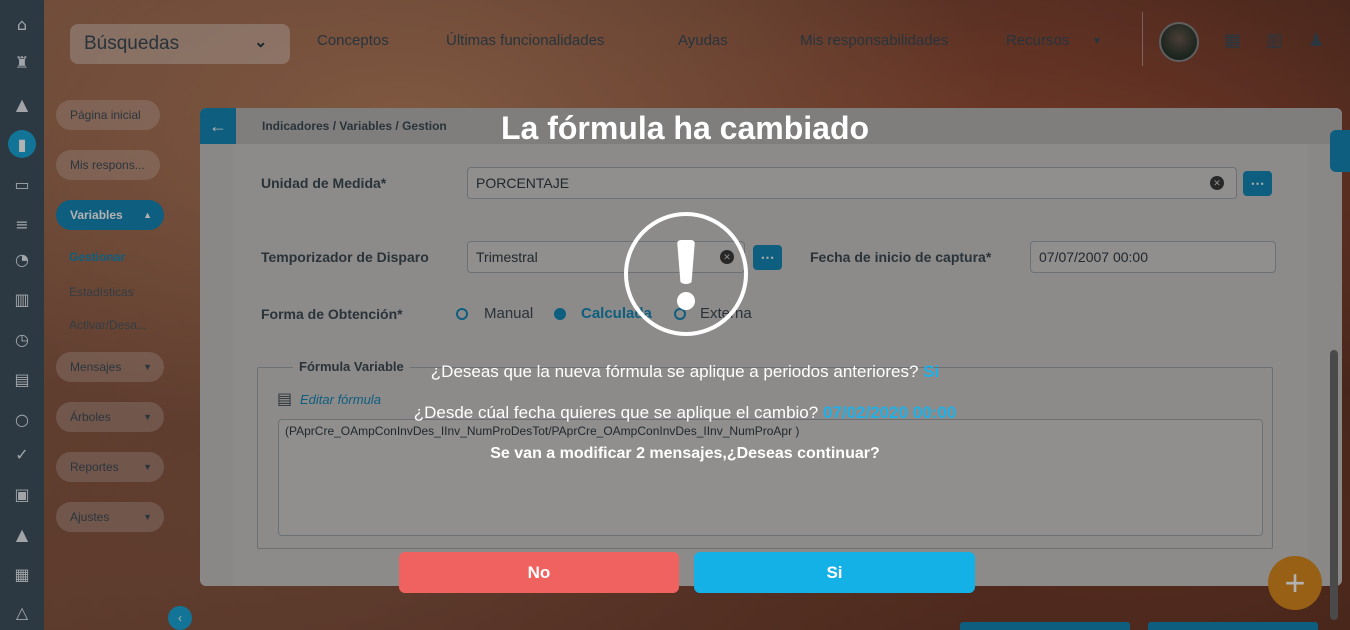  I want to click on dialog-title: La fórmula ha cambiado, so click(685, 128).